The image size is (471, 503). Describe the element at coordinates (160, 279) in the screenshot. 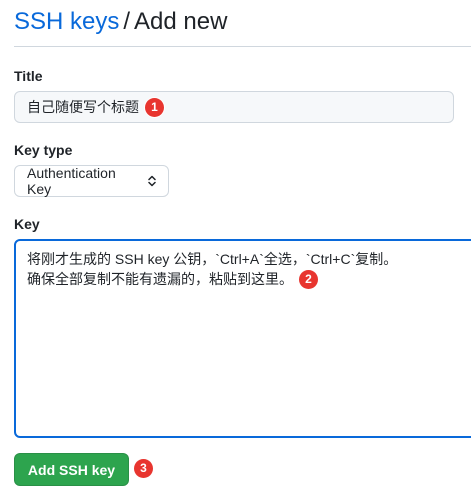

I see `key-textarea-line-2: 确保全部复制不能有遗漏的，粘贴到这里。` at that location.